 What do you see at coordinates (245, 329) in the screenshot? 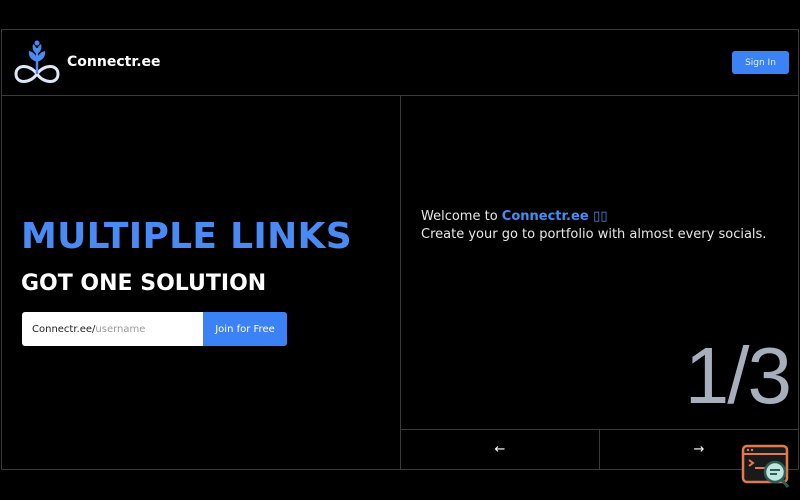
I see `join-for-free-button: Join for Free` at bounding box center [245, 329].